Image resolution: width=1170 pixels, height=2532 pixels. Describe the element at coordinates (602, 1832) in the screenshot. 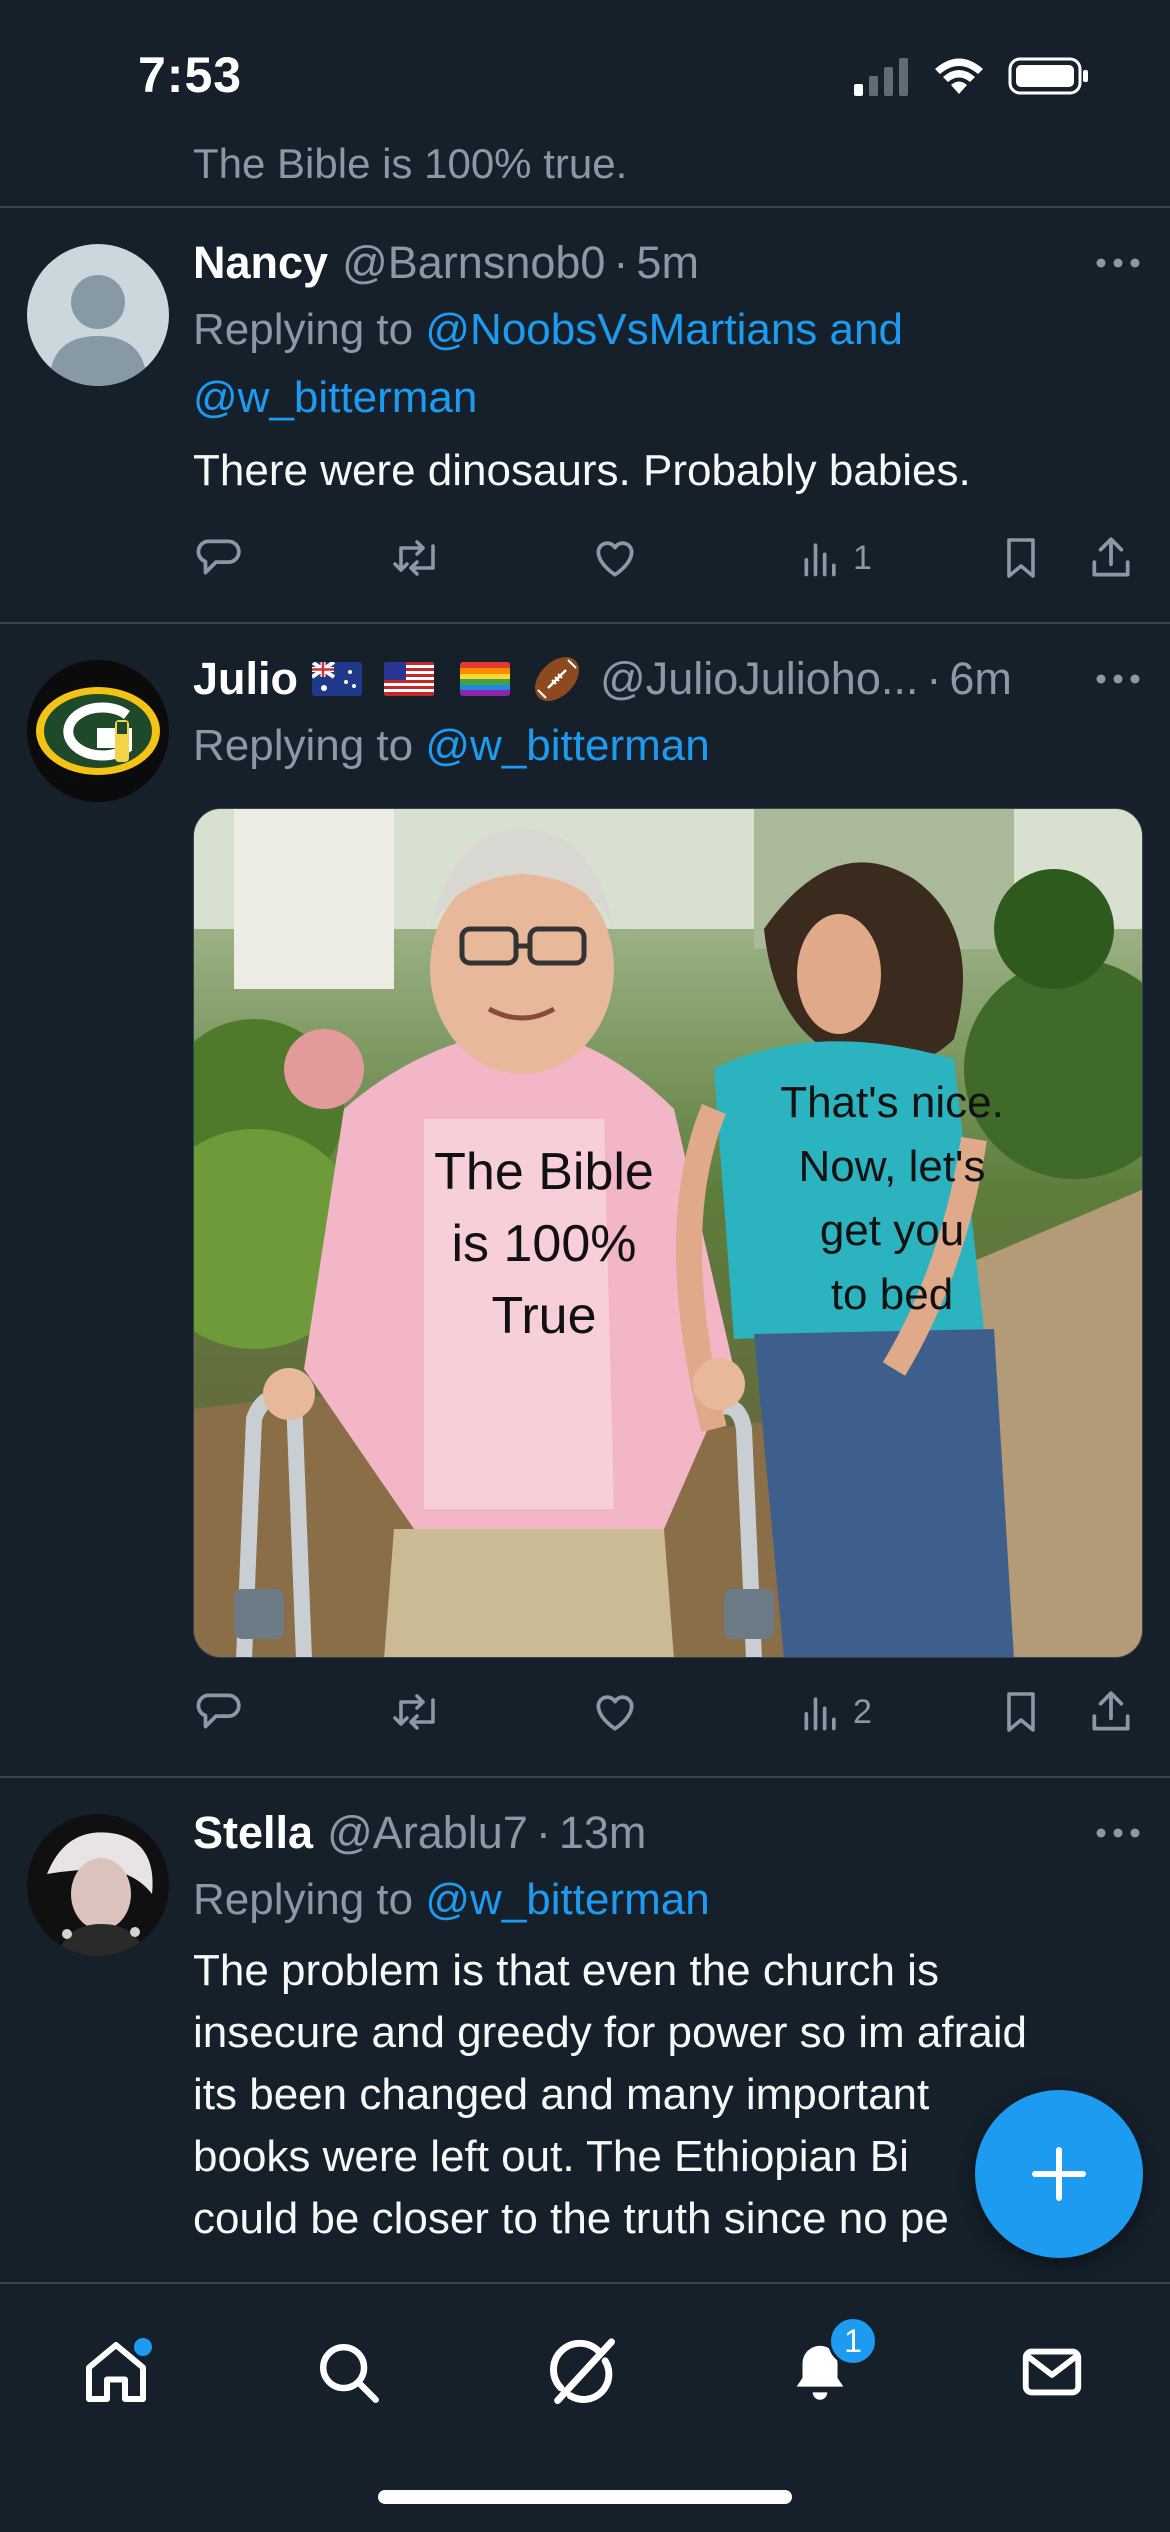

I see `tweet-time: 13m` at that location.